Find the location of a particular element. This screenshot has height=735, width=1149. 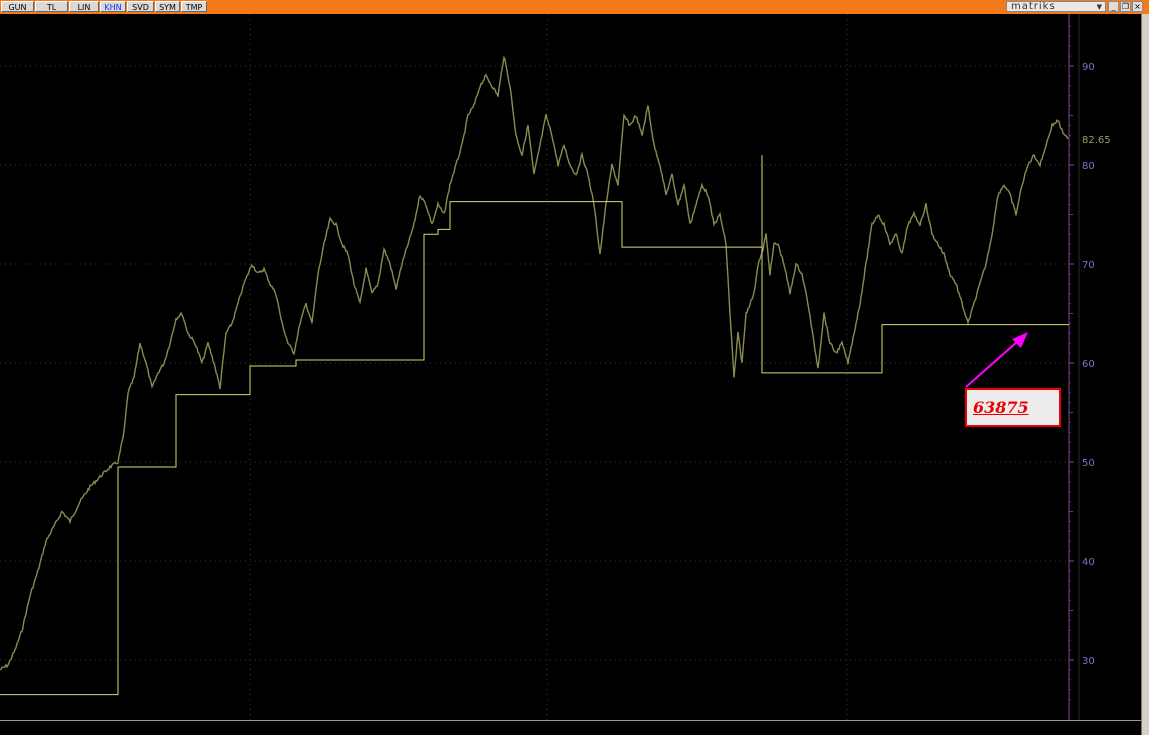

last-value-label: 82.65 is located at coordinates (1096, 140).